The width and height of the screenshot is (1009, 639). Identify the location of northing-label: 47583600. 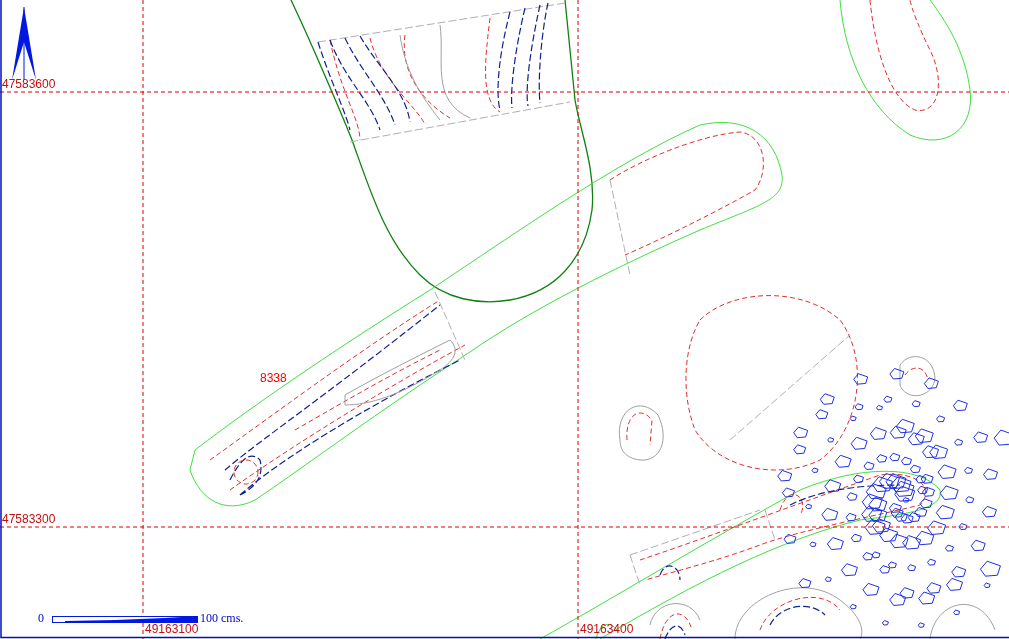
(29, 84).